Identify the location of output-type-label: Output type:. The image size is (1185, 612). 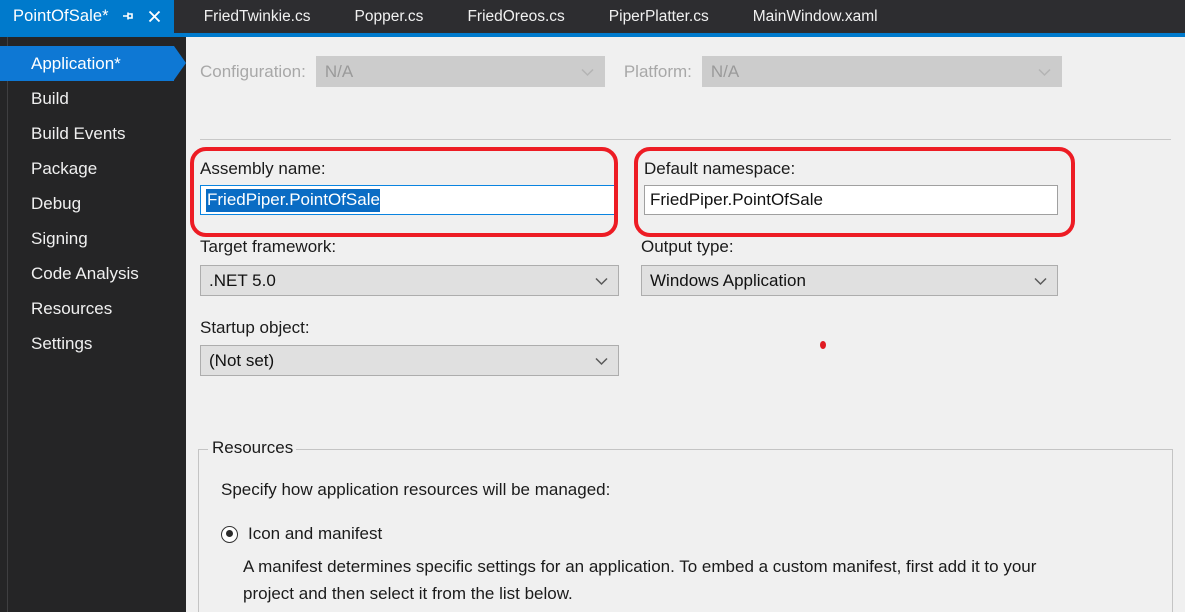
(687, 246).